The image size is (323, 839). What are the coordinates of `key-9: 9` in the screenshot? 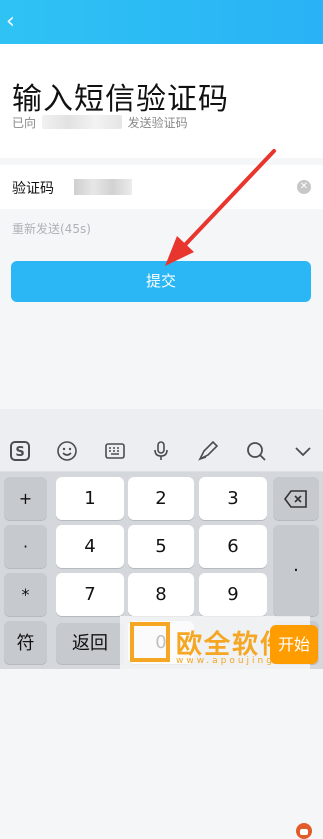 It's located at (233, 594).